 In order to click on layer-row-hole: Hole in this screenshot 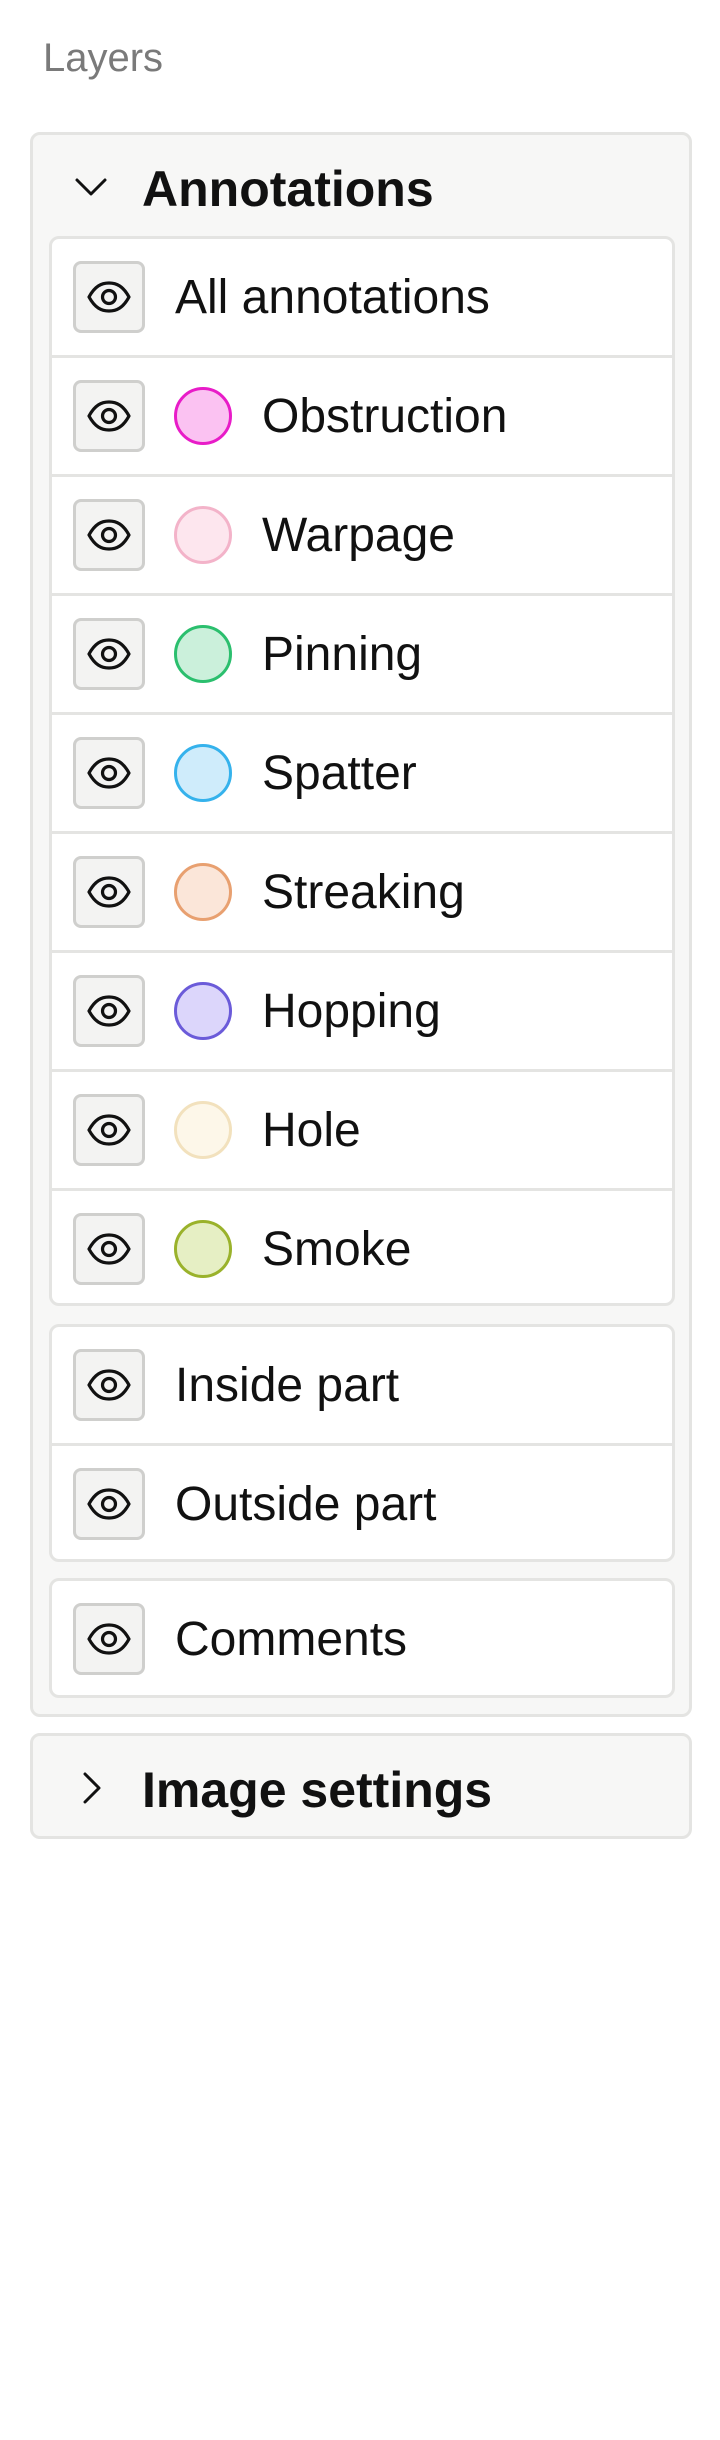, I will do `click(362, 1131)`.